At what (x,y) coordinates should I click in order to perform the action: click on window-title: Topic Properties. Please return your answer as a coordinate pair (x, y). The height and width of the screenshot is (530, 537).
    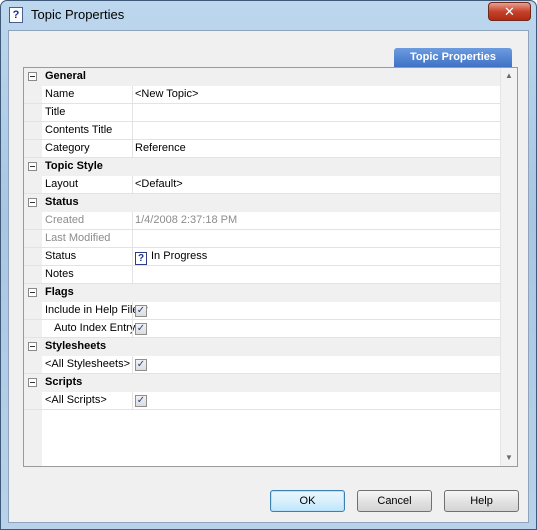
    Looking at the image, I should click on (78, 14).